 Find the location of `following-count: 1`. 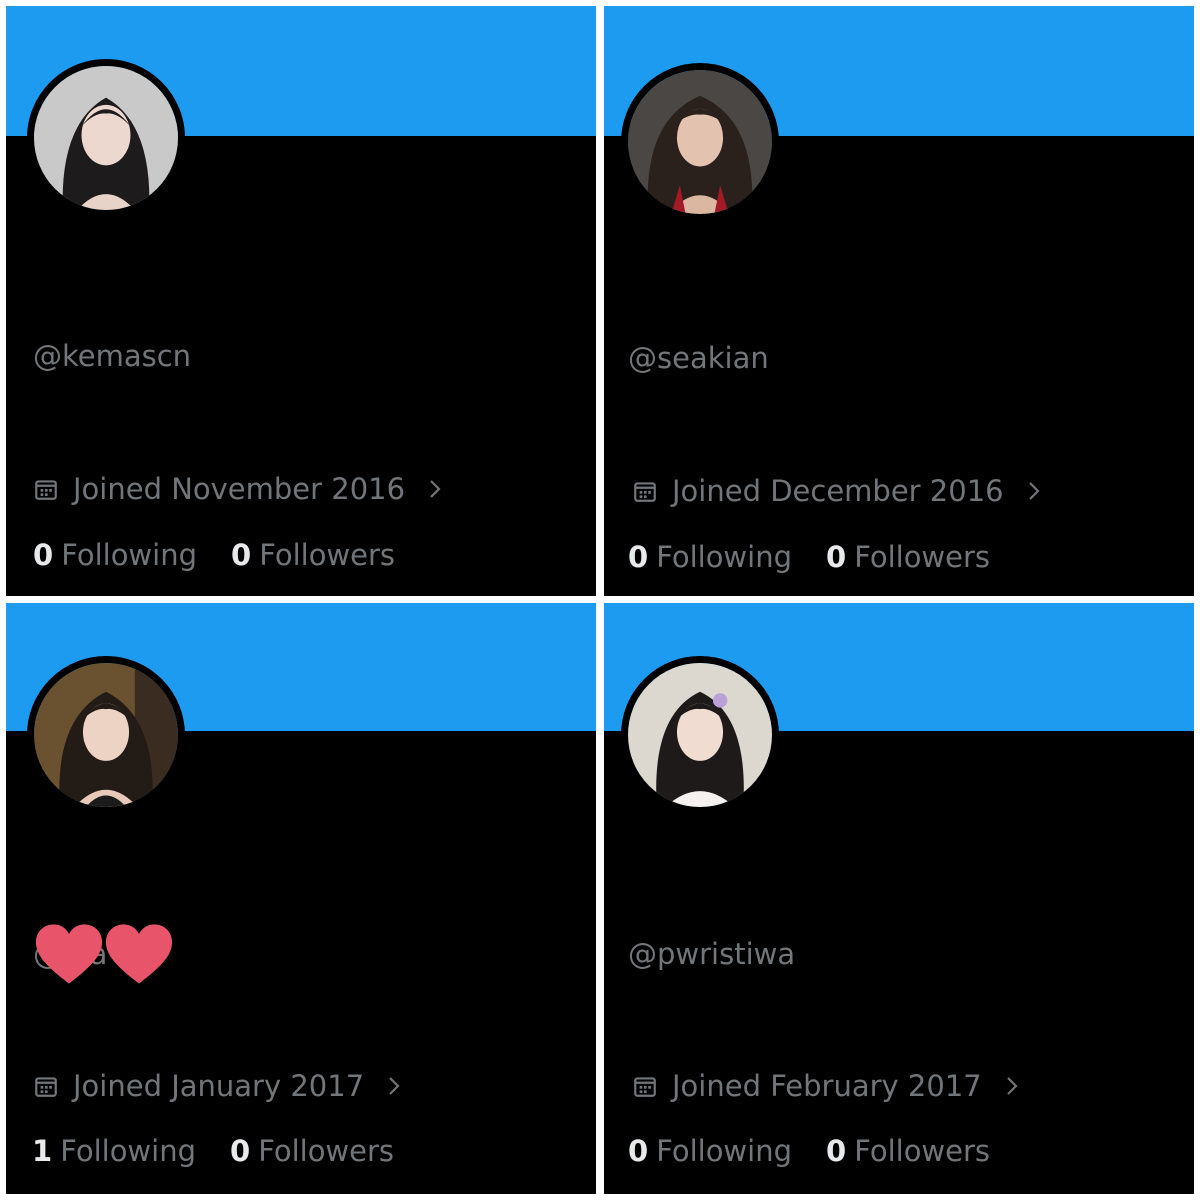

following-count: 1 is located at coordinates (42, 1151).